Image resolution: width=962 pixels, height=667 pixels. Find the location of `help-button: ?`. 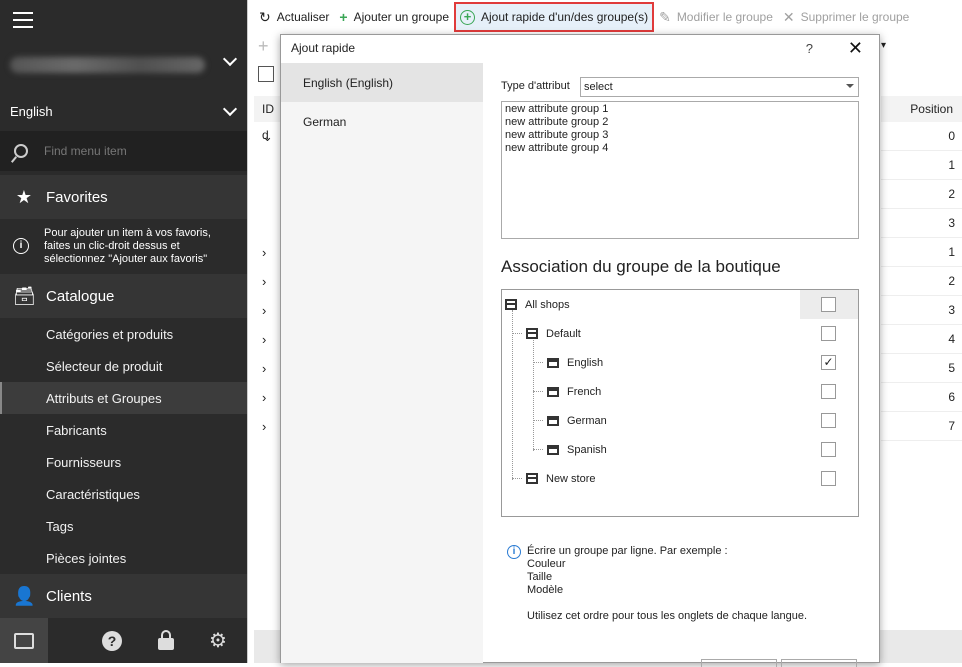

help-button: ? is located at coordinates (112, 640).